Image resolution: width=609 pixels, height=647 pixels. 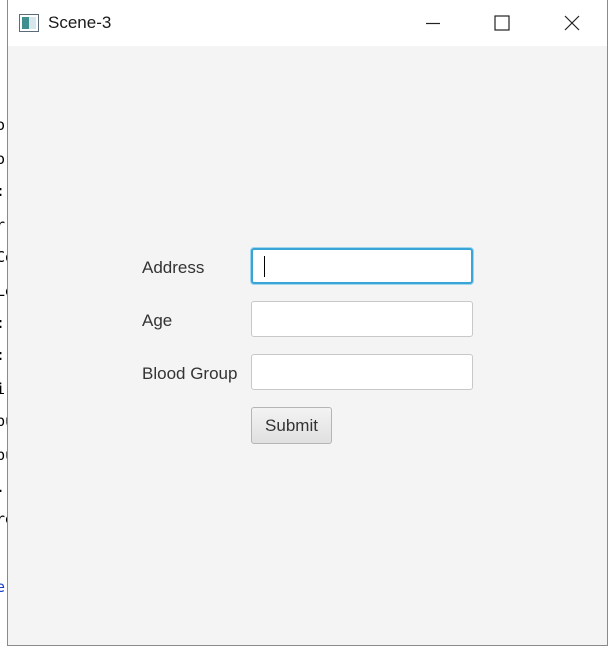 What do you see at coordinates (307, 23) in the screenshot?
I see `title-bar: Scene-3` at bounding box center [307, 23].